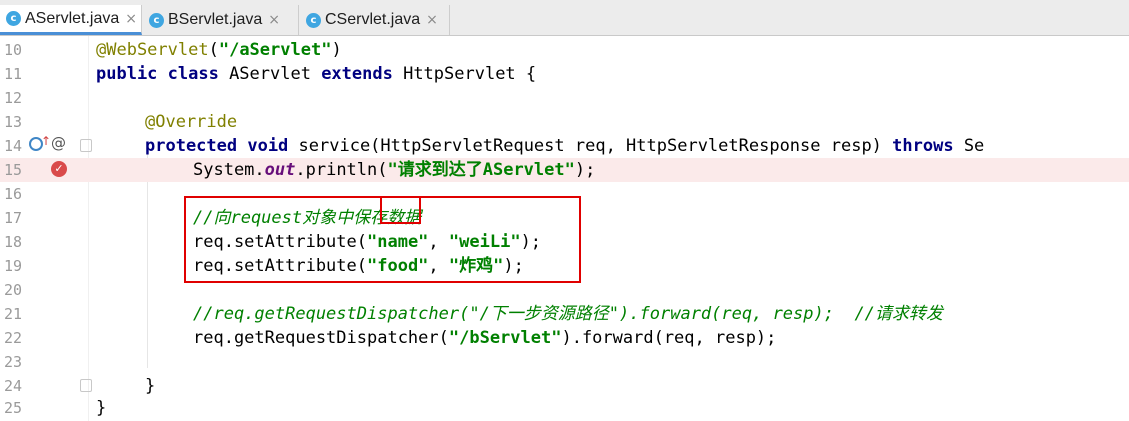 This screenshot has width=1129, height=421. What do you see at coordinates (969, 146) in the screenshot?
I see `code-text: Se` at bounding box center [969, 146].